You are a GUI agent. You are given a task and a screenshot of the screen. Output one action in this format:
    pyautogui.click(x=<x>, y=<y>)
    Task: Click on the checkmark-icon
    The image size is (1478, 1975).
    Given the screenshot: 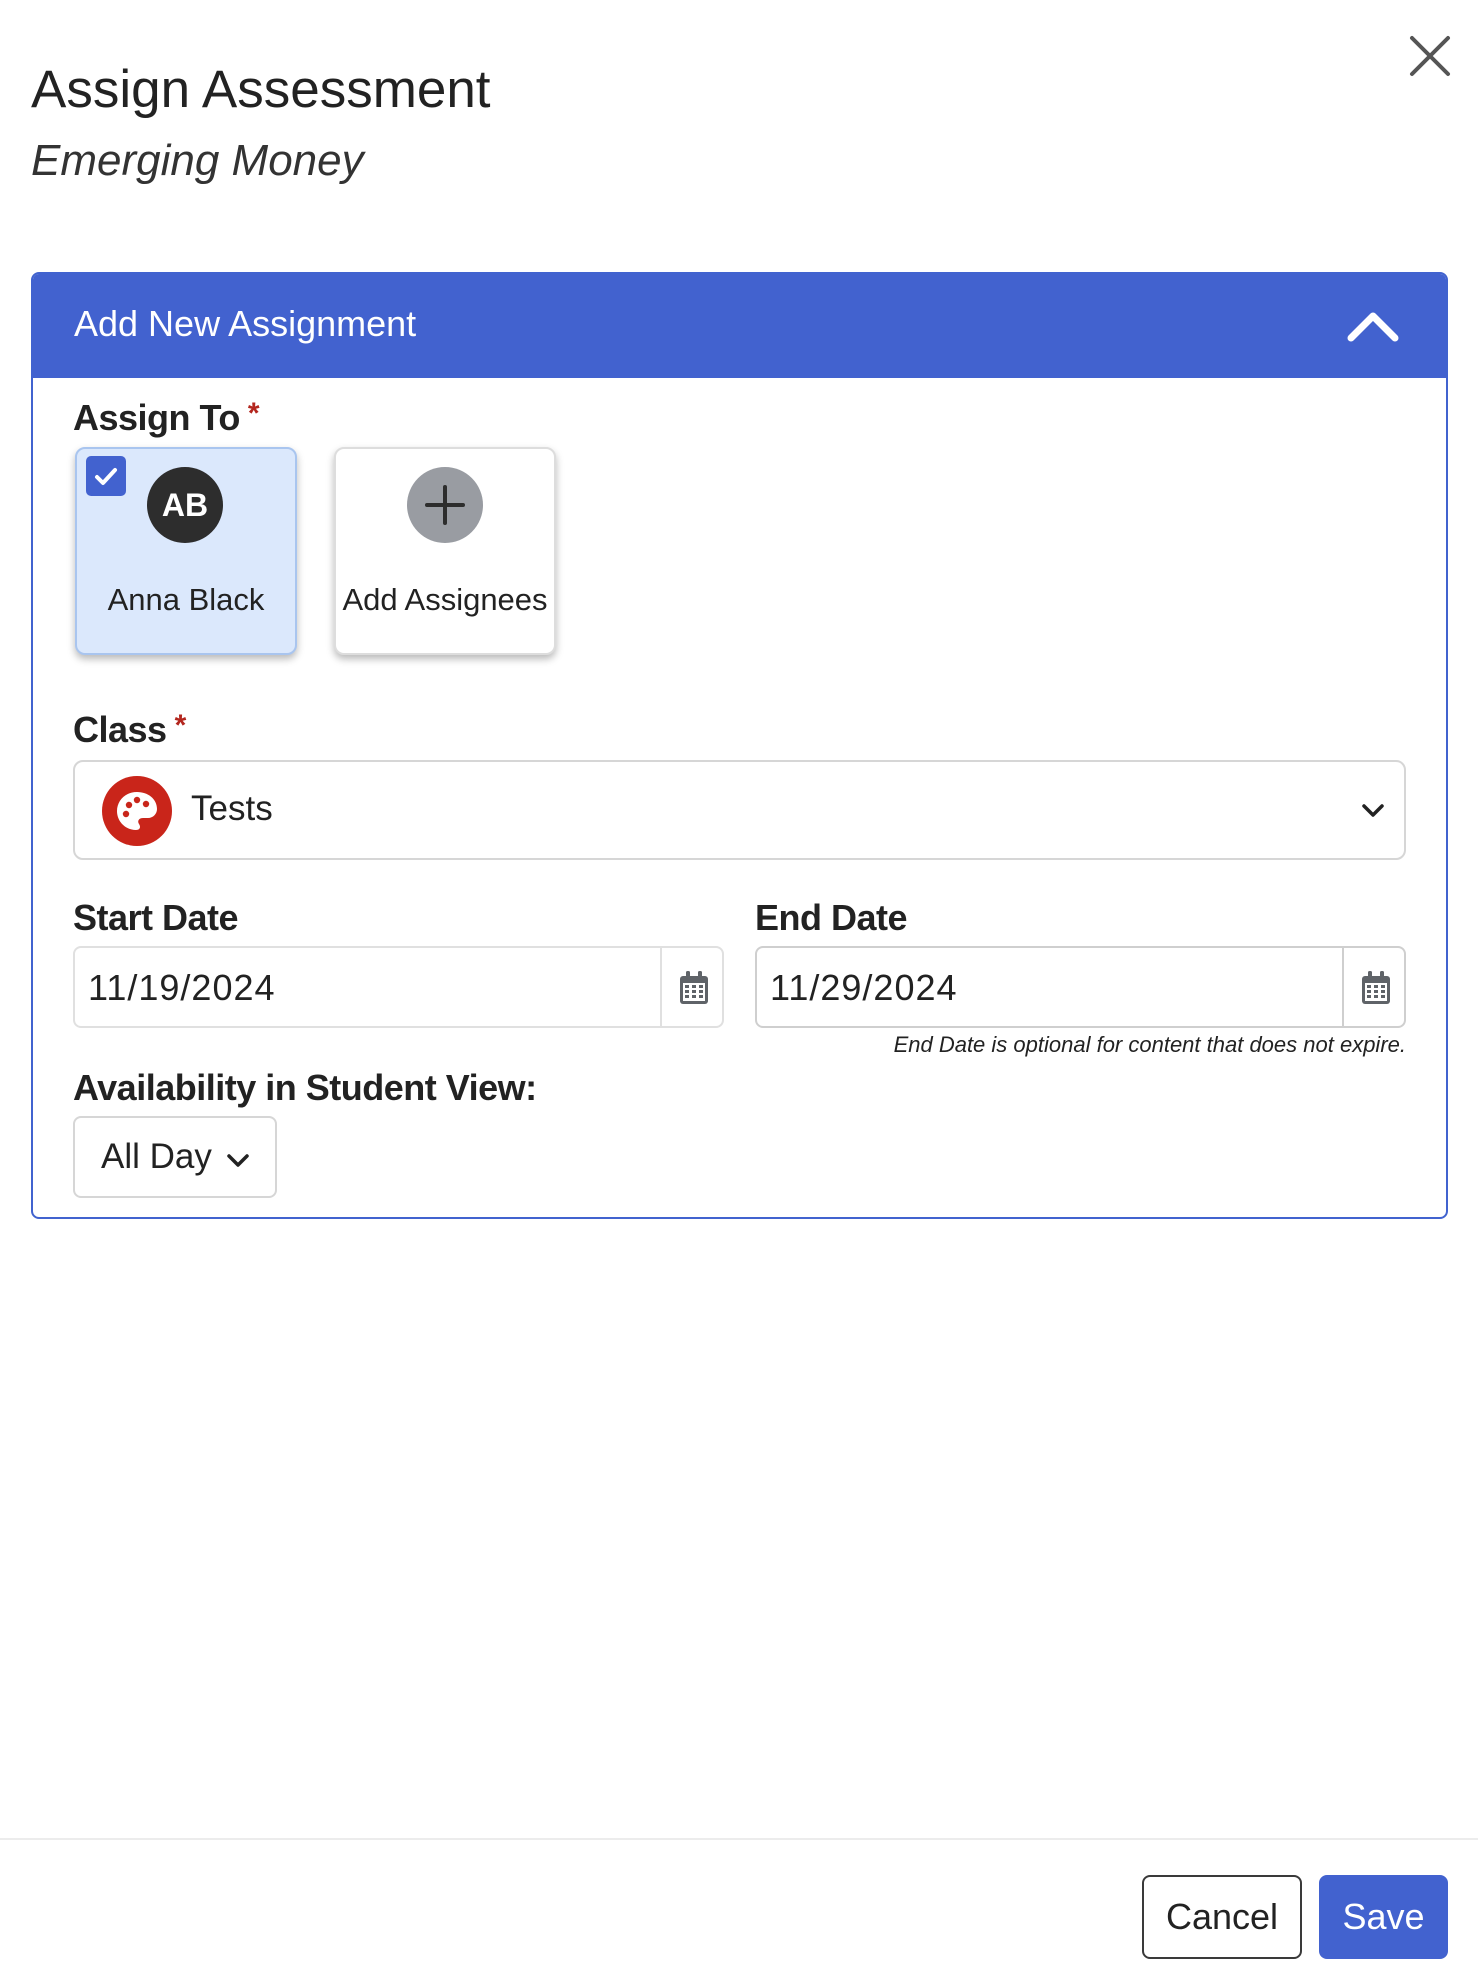 What is the action you would take?
    pyautogui.click(x=106, y=476)
    